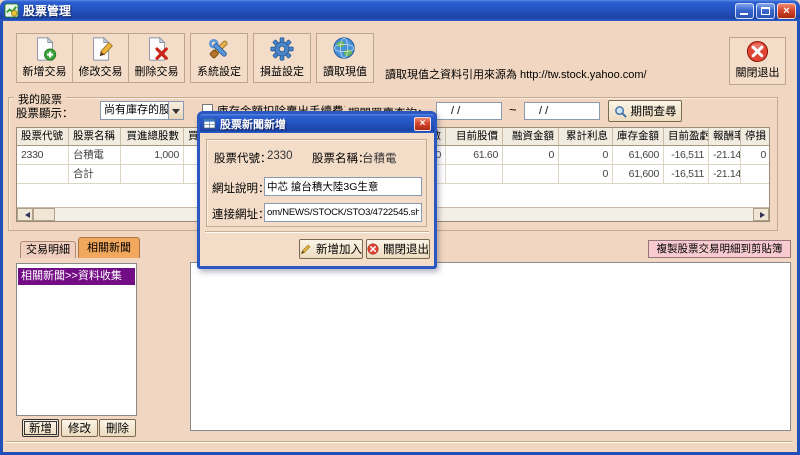  I want to click on dialog-divider, so click(317, 232).